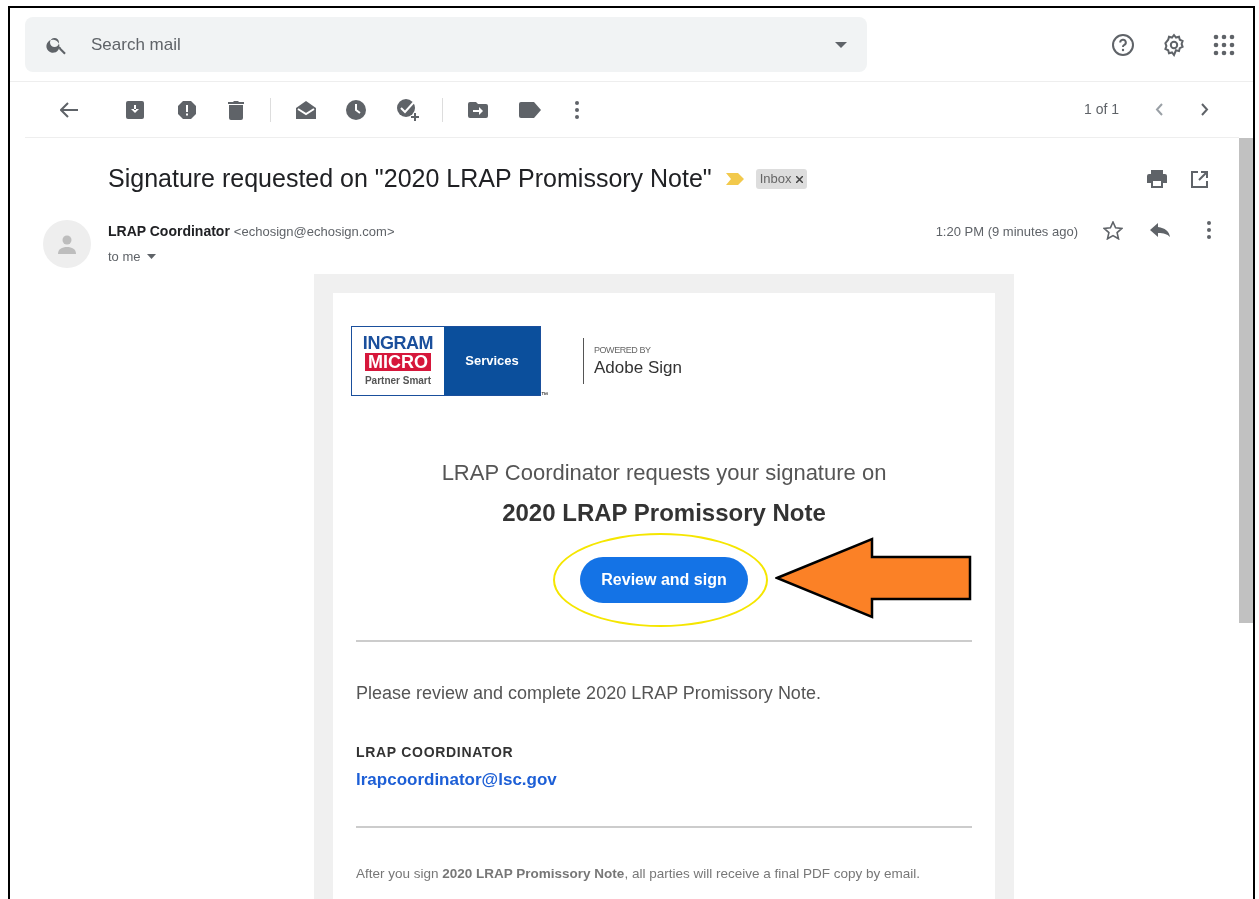 The image size is (1259, 899). What do you see at coordinates (408, 109) in the screenshot?
I see `check-plus-icon` at bounding box center [408, 109].